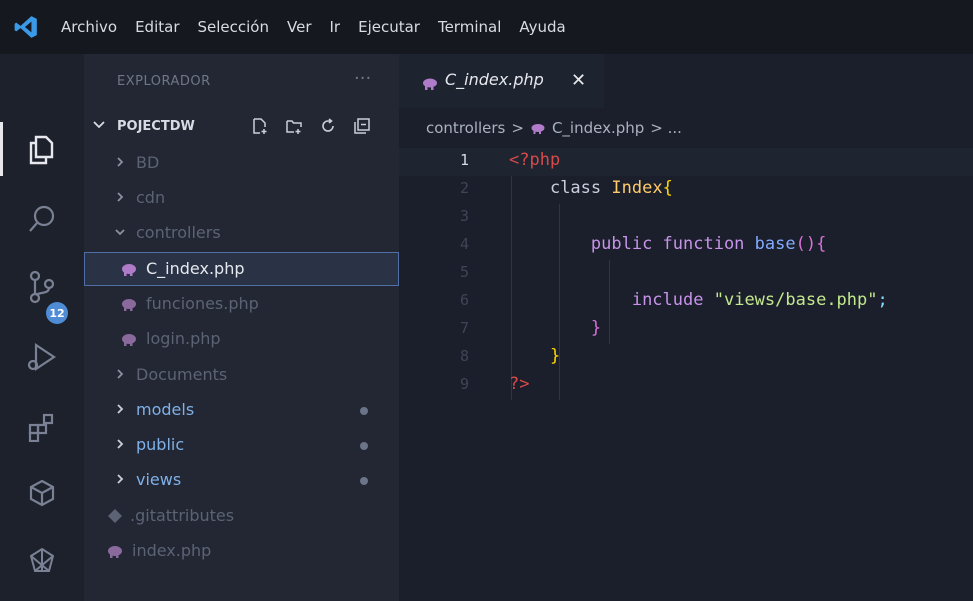 Image resolution: width=973 pixels, height=601 pixels. I want to click on tree-item-funciones-php: funciones.php, so click(241, 304).